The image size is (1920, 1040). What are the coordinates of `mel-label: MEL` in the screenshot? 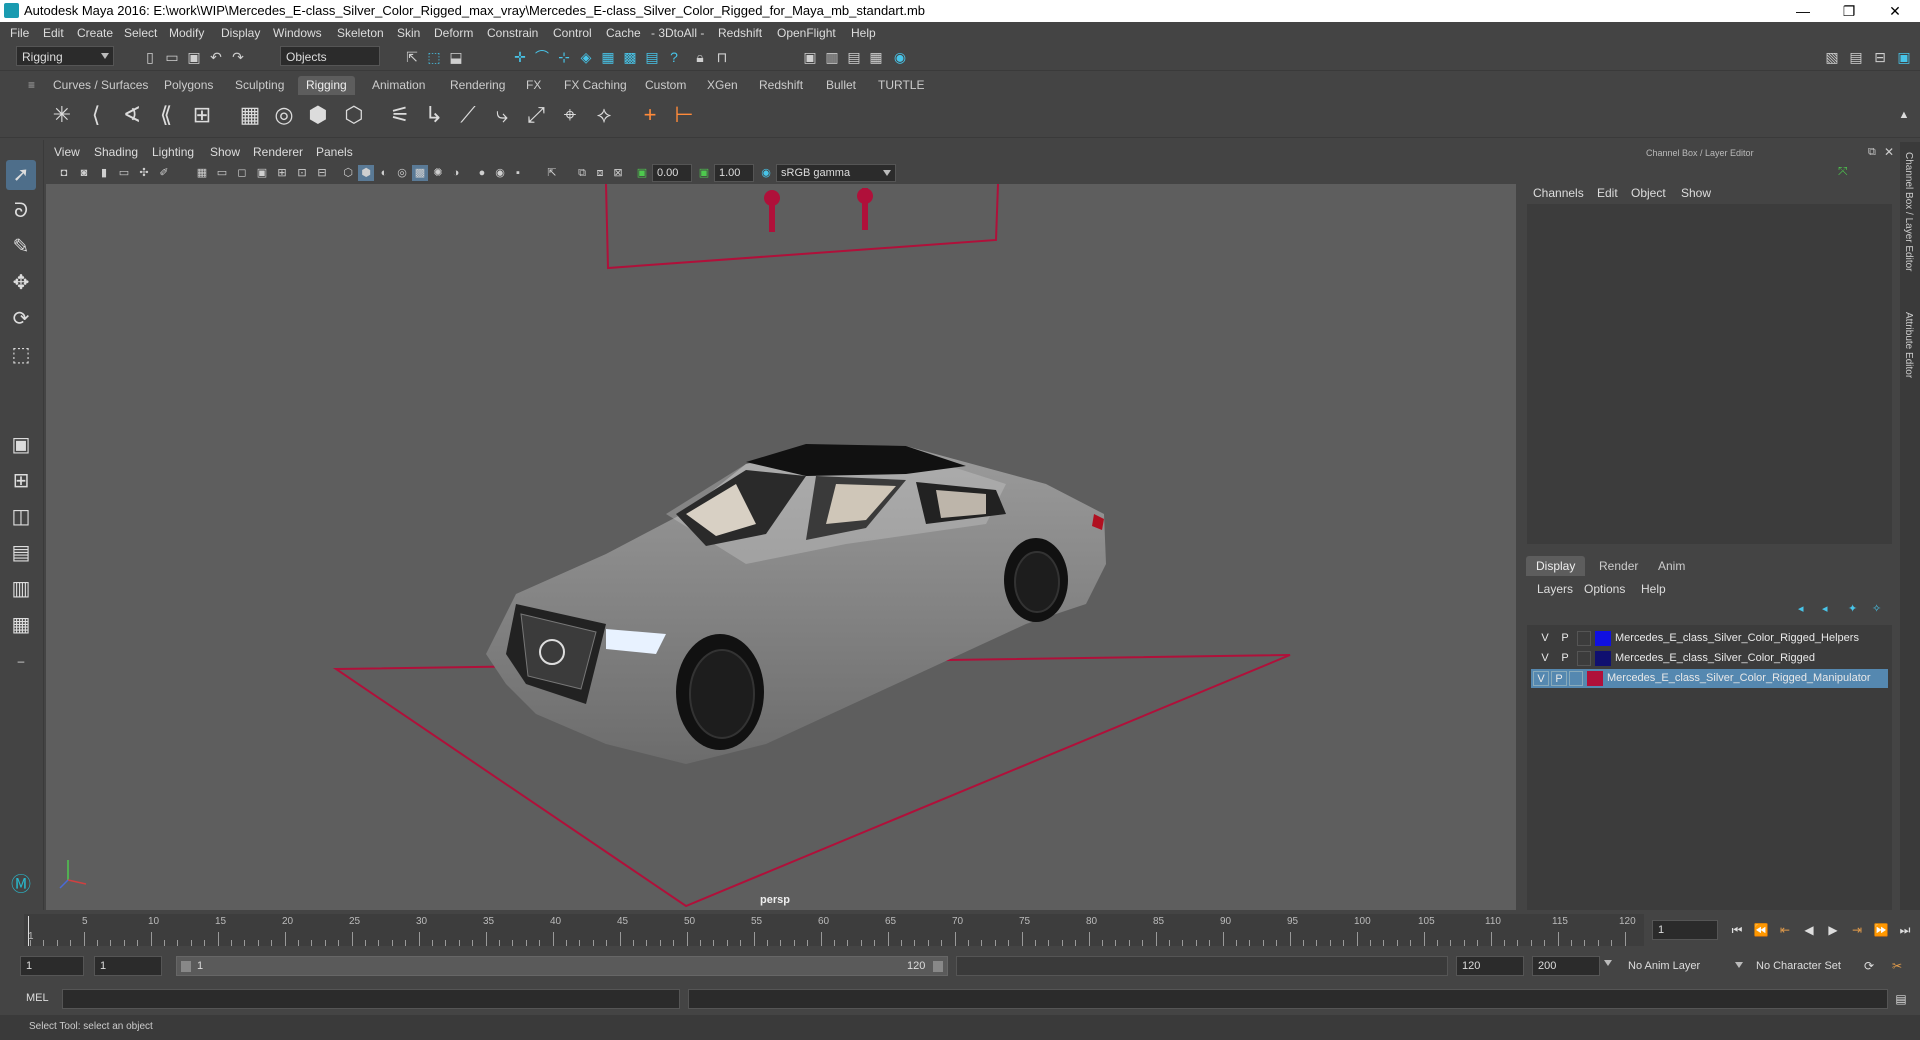 It's located at (37, 998).